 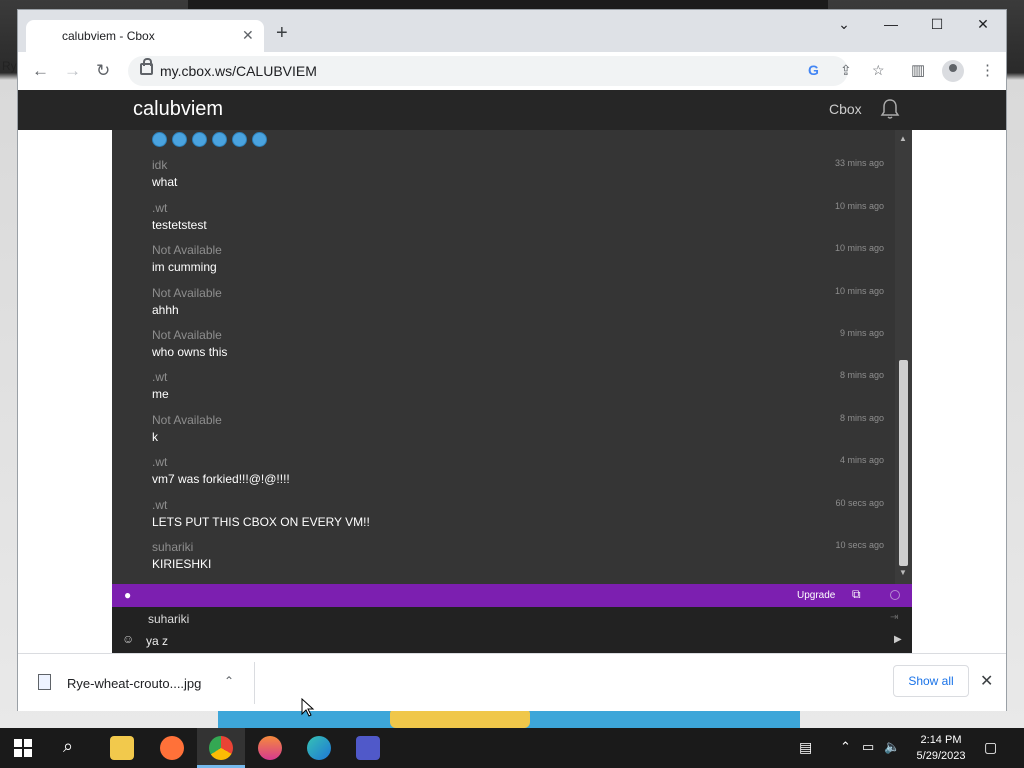 I want to click on bell-icon, so click(x=890, y=109).